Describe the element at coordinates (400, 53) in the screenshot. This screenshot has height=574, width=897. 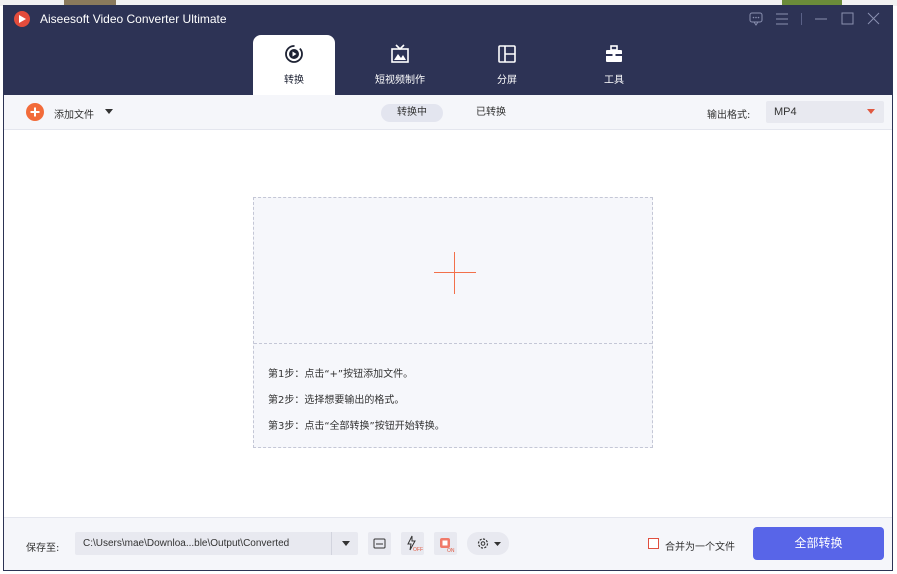
I see `mv-icon` at that location.